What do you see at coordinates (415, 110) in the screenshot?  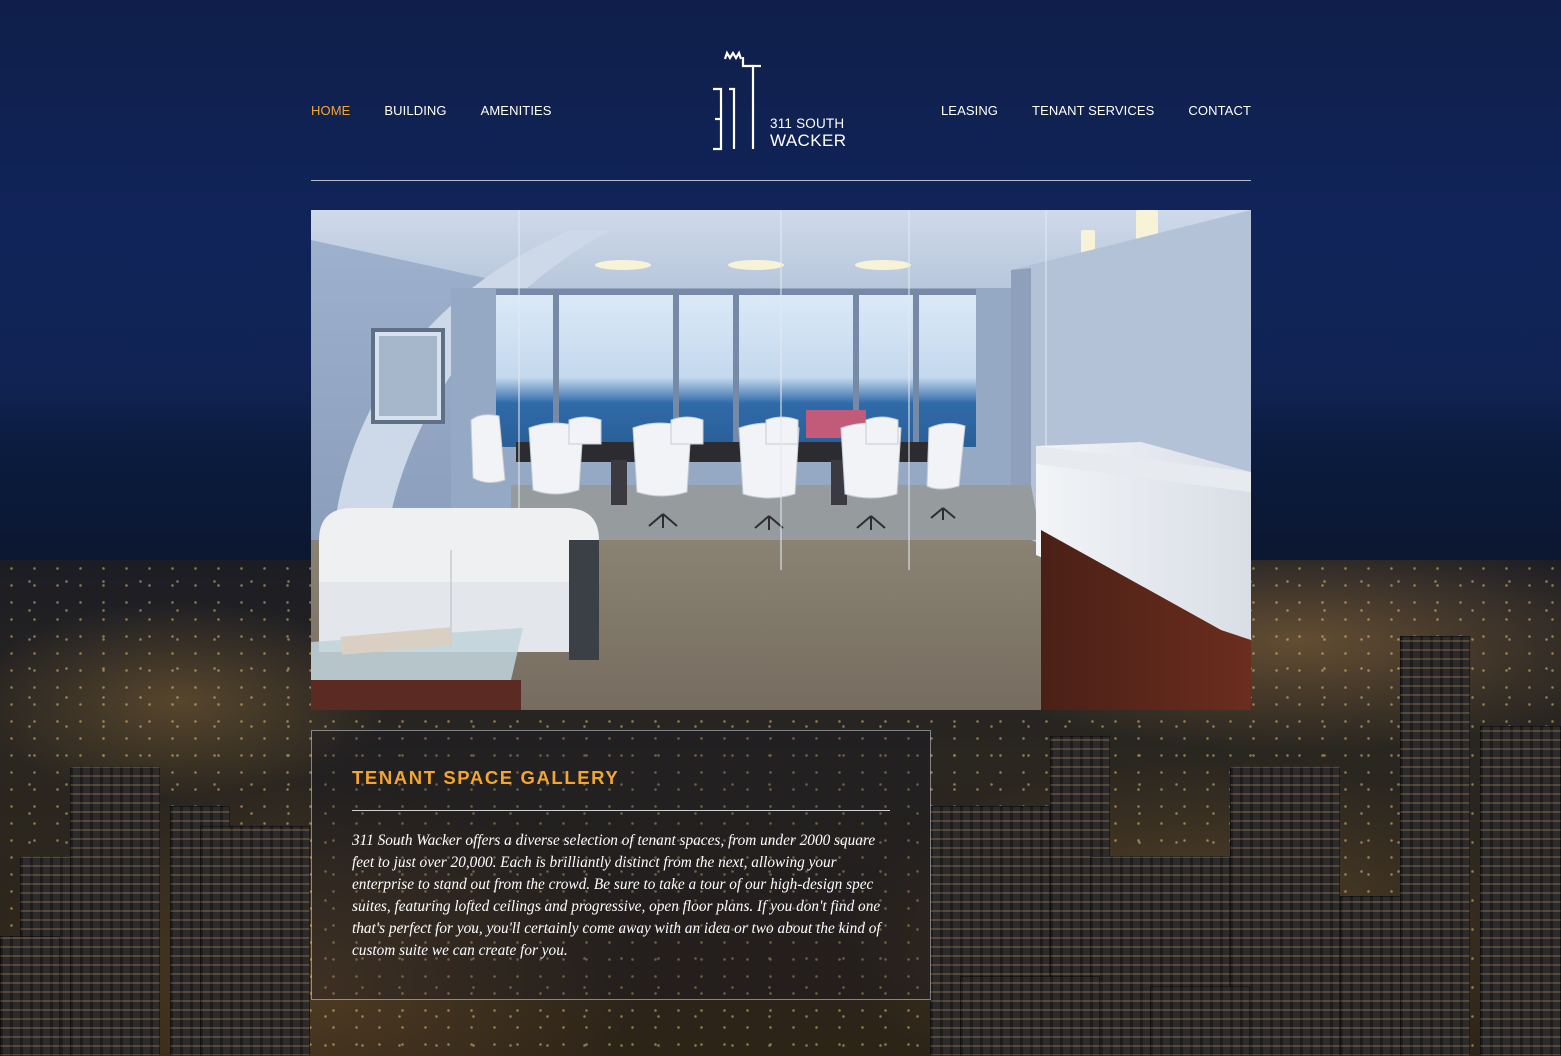 I see `nav-building-link: BUILDING` at bounding box center [415, 110].